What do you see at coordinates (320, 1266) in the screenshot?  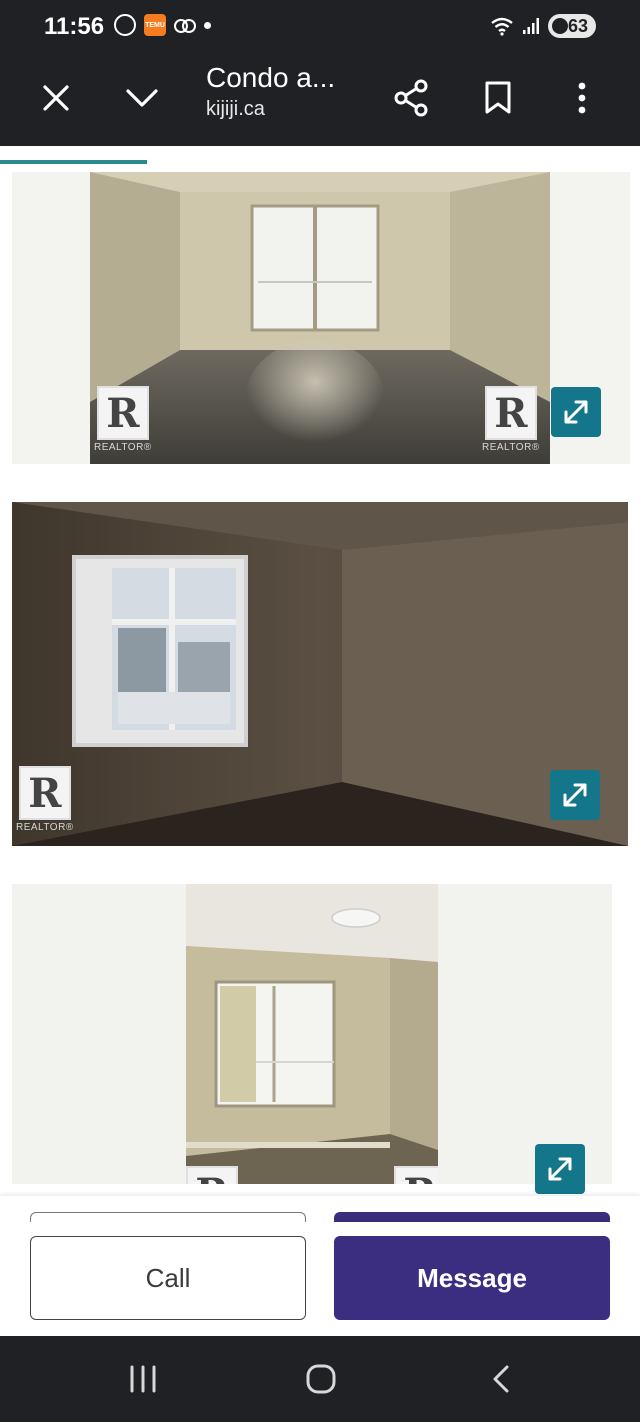 I see `contact-action-bar: Call Message` at bounding box center [320, 1266].